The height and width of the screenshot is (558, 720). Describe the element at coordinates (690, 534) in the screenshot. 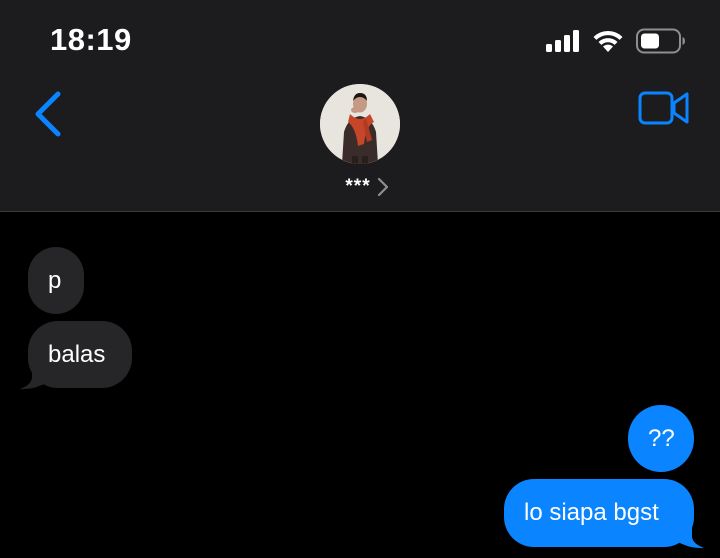

I see `bubble-tail-outgoing` at that location.